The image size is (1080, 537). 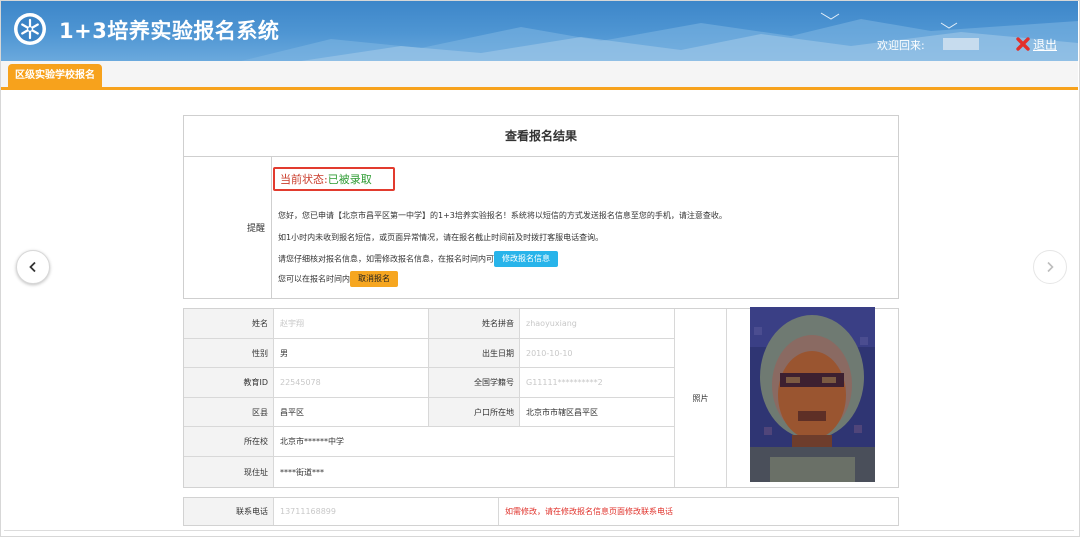 I want to click on phone-edit-note: 如需修改，请在修改报名信息页面修改联系电话, so click(x=589, y=511).